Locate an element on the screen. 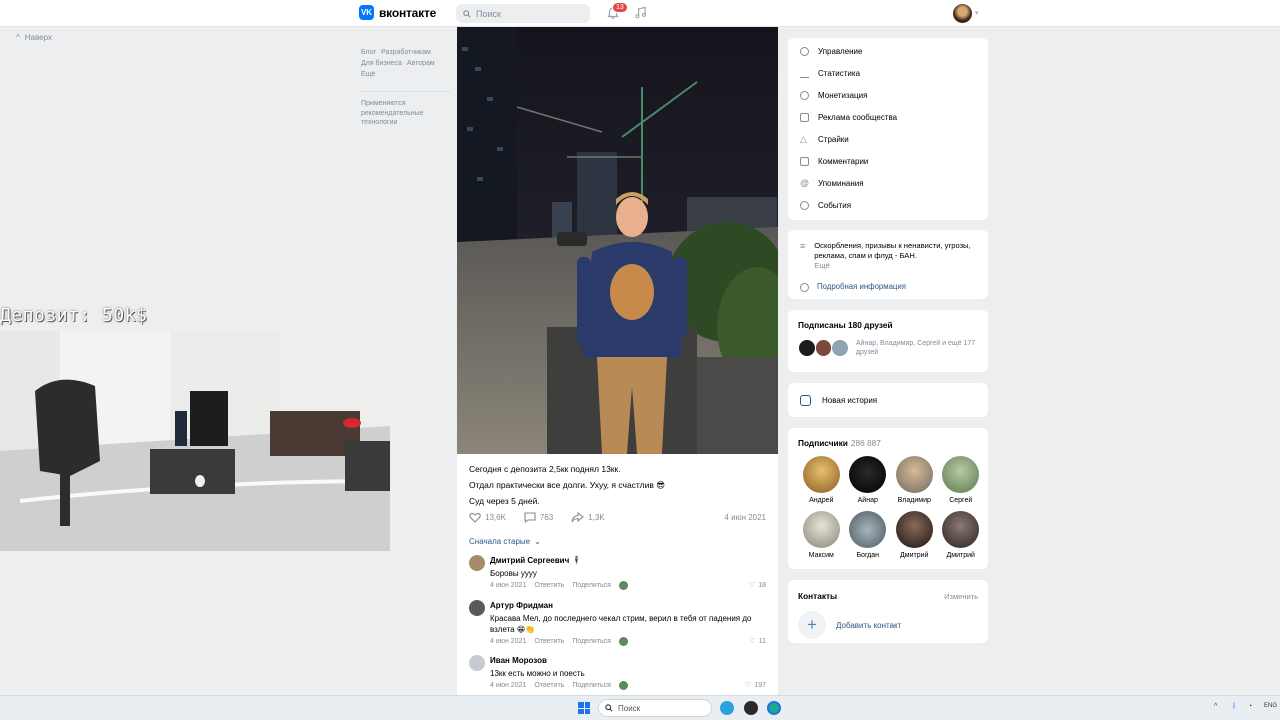 This screenshot has width=1280, height=720. subscriber-name: Дмитрий is located at coordinates (914, 555).